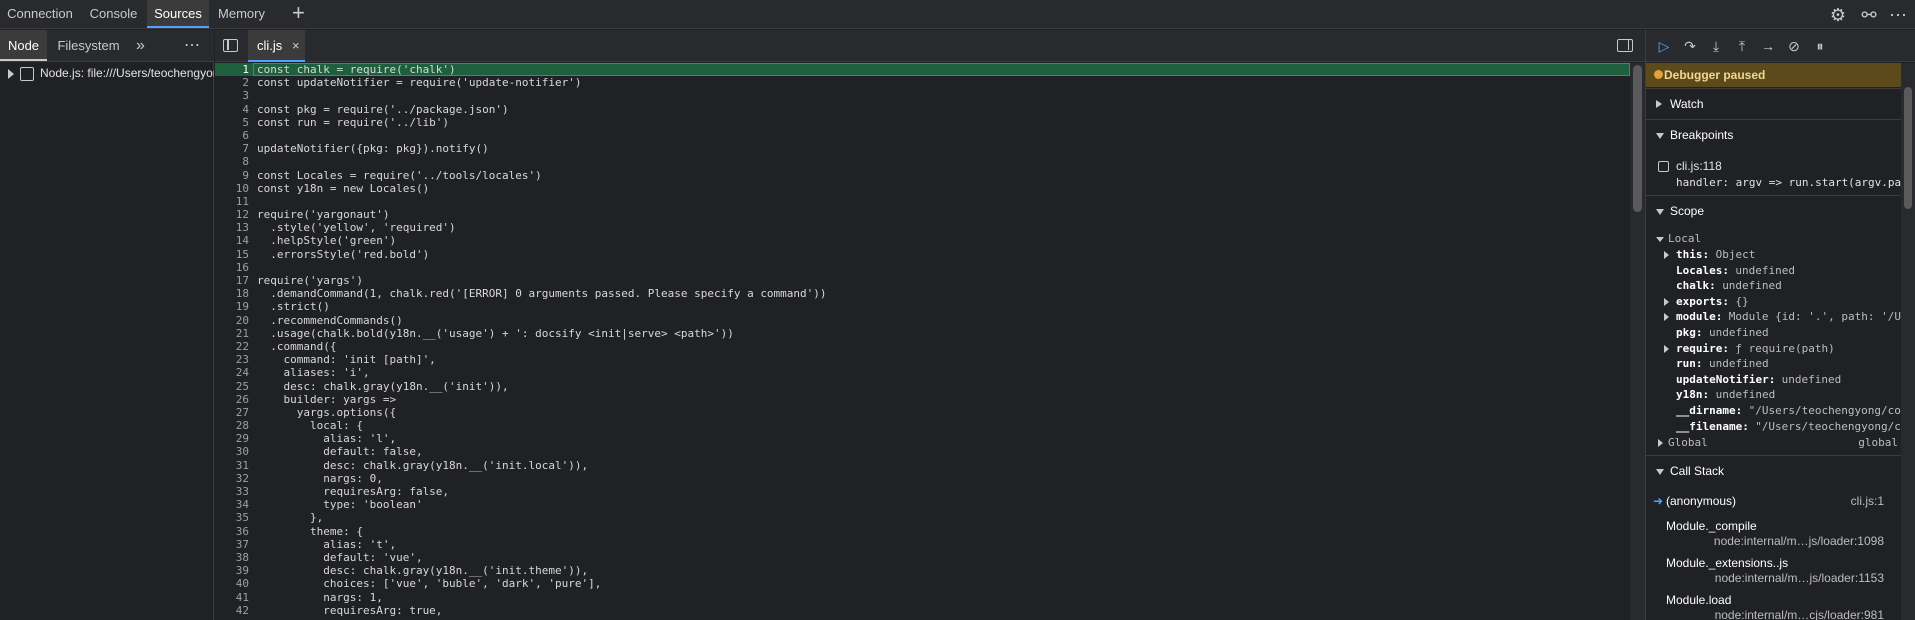 The width and height of the screenshot is (1915, 620). Describe the element at coordinates (232, 504) in the screenshot. I see `line-number: 34` at that location.